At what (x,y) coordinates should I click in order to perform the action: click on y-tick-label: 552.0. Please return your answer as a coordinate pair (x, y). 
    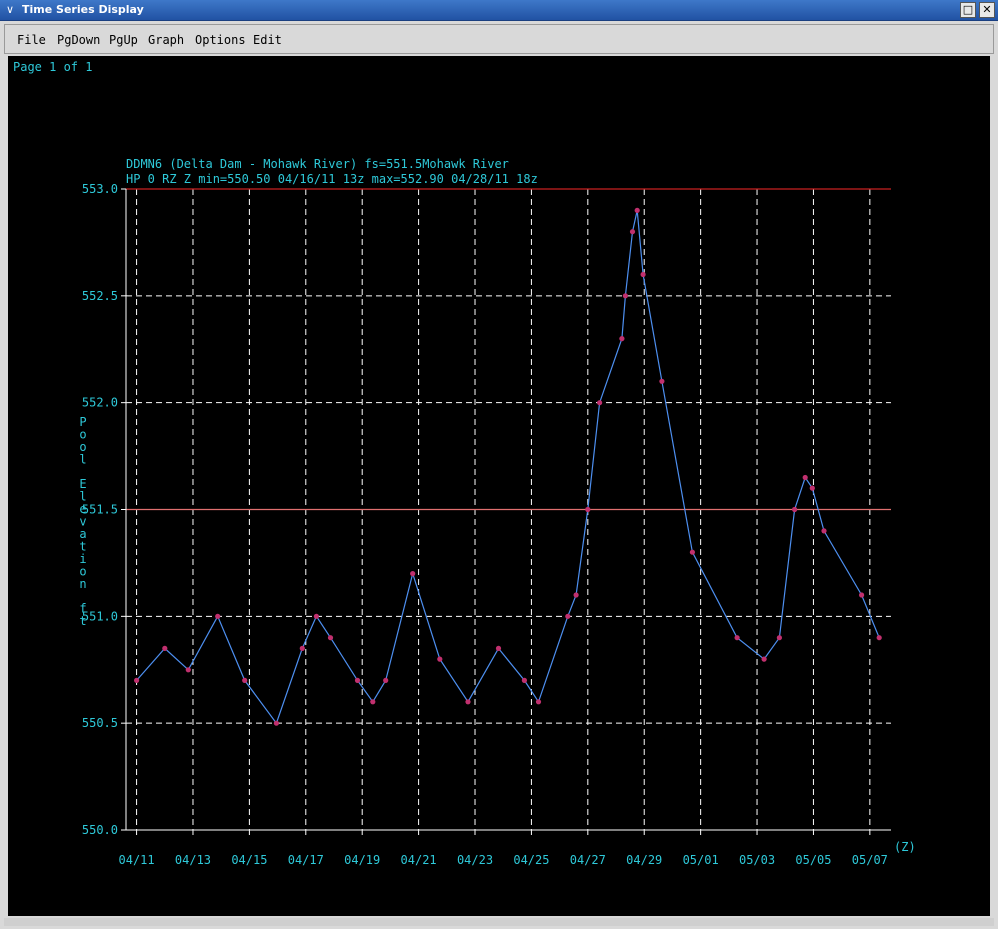
    Looking at the image, I should click on (100, 403).